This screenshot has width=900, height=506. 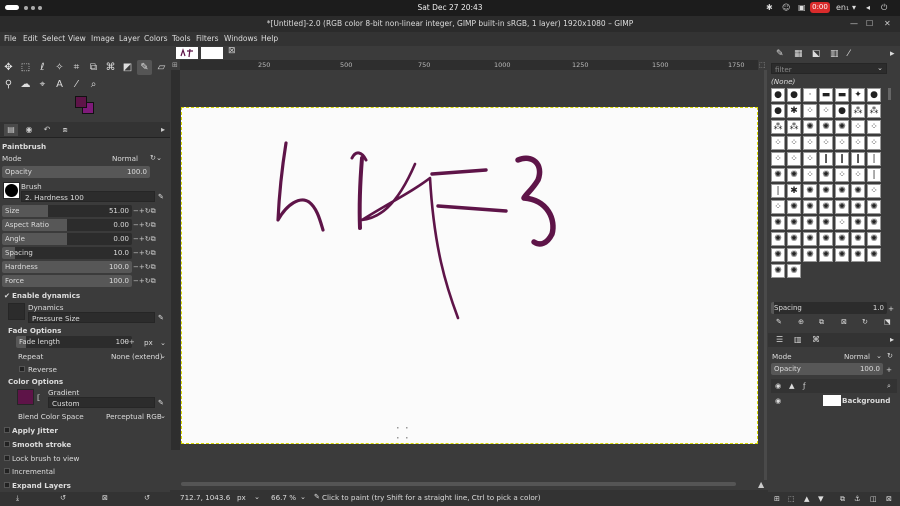 I want to click on crop-icon: ⌗, so click(x=76, y=67).